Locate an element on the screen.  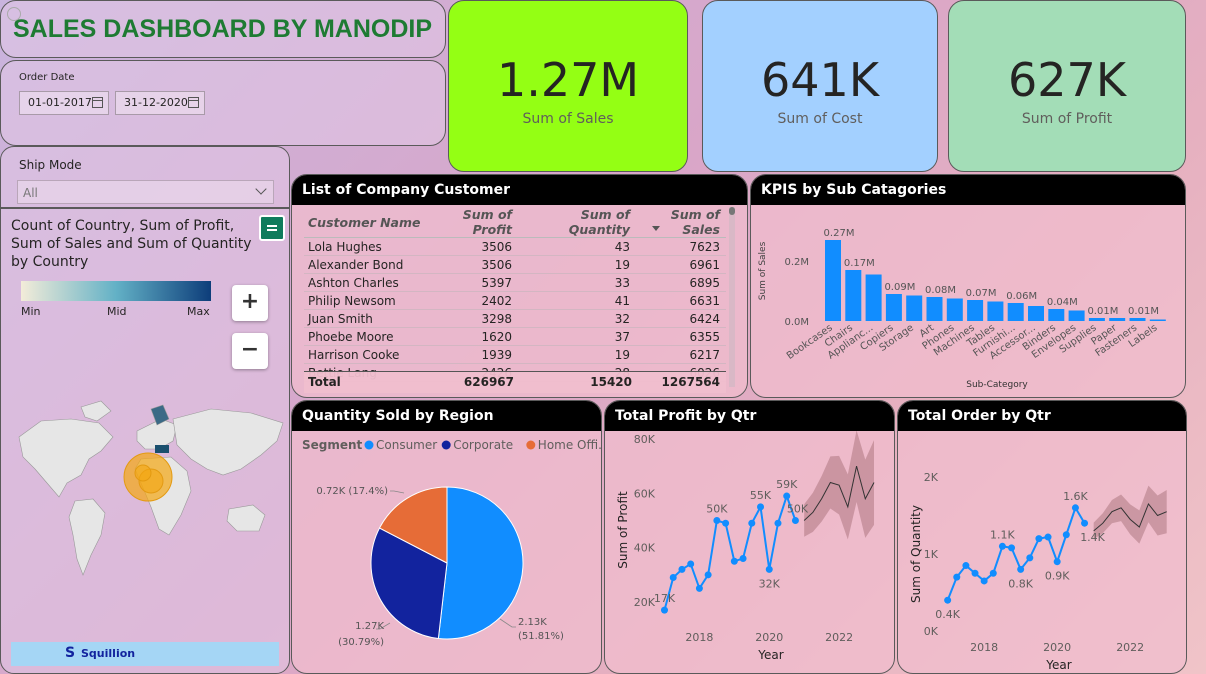
smart-narrative-icon is located at coordinates (272, 228).